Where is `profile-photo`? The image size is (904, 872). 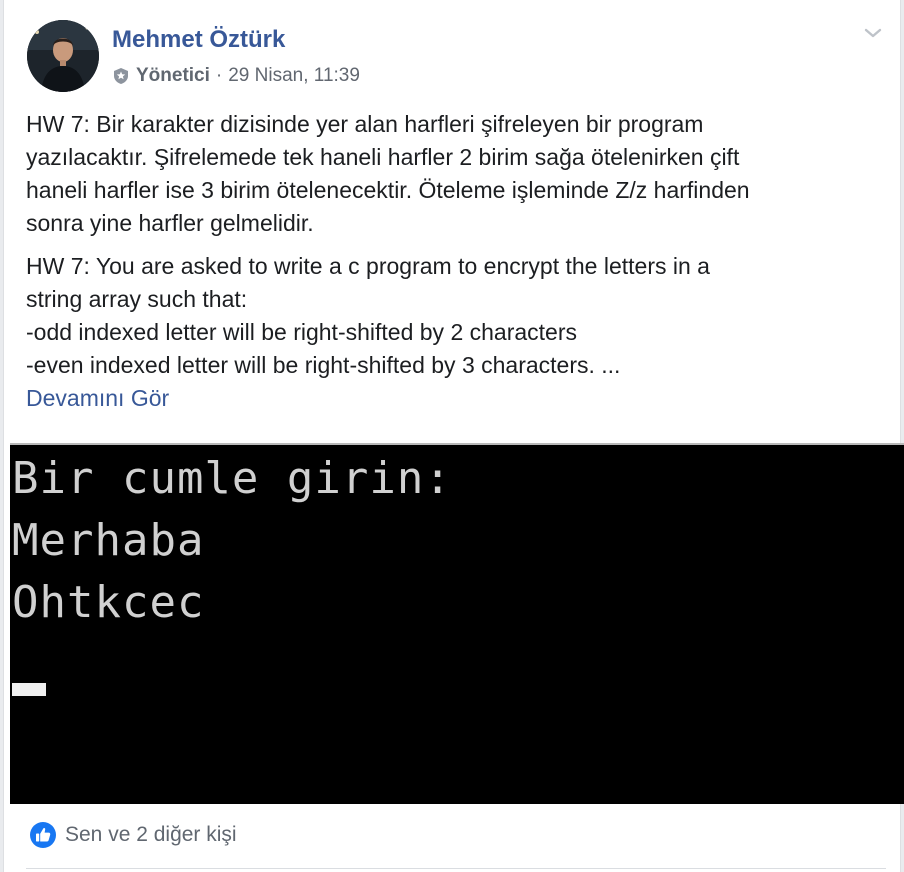 profile-photo is located at coordinates (63, 56).